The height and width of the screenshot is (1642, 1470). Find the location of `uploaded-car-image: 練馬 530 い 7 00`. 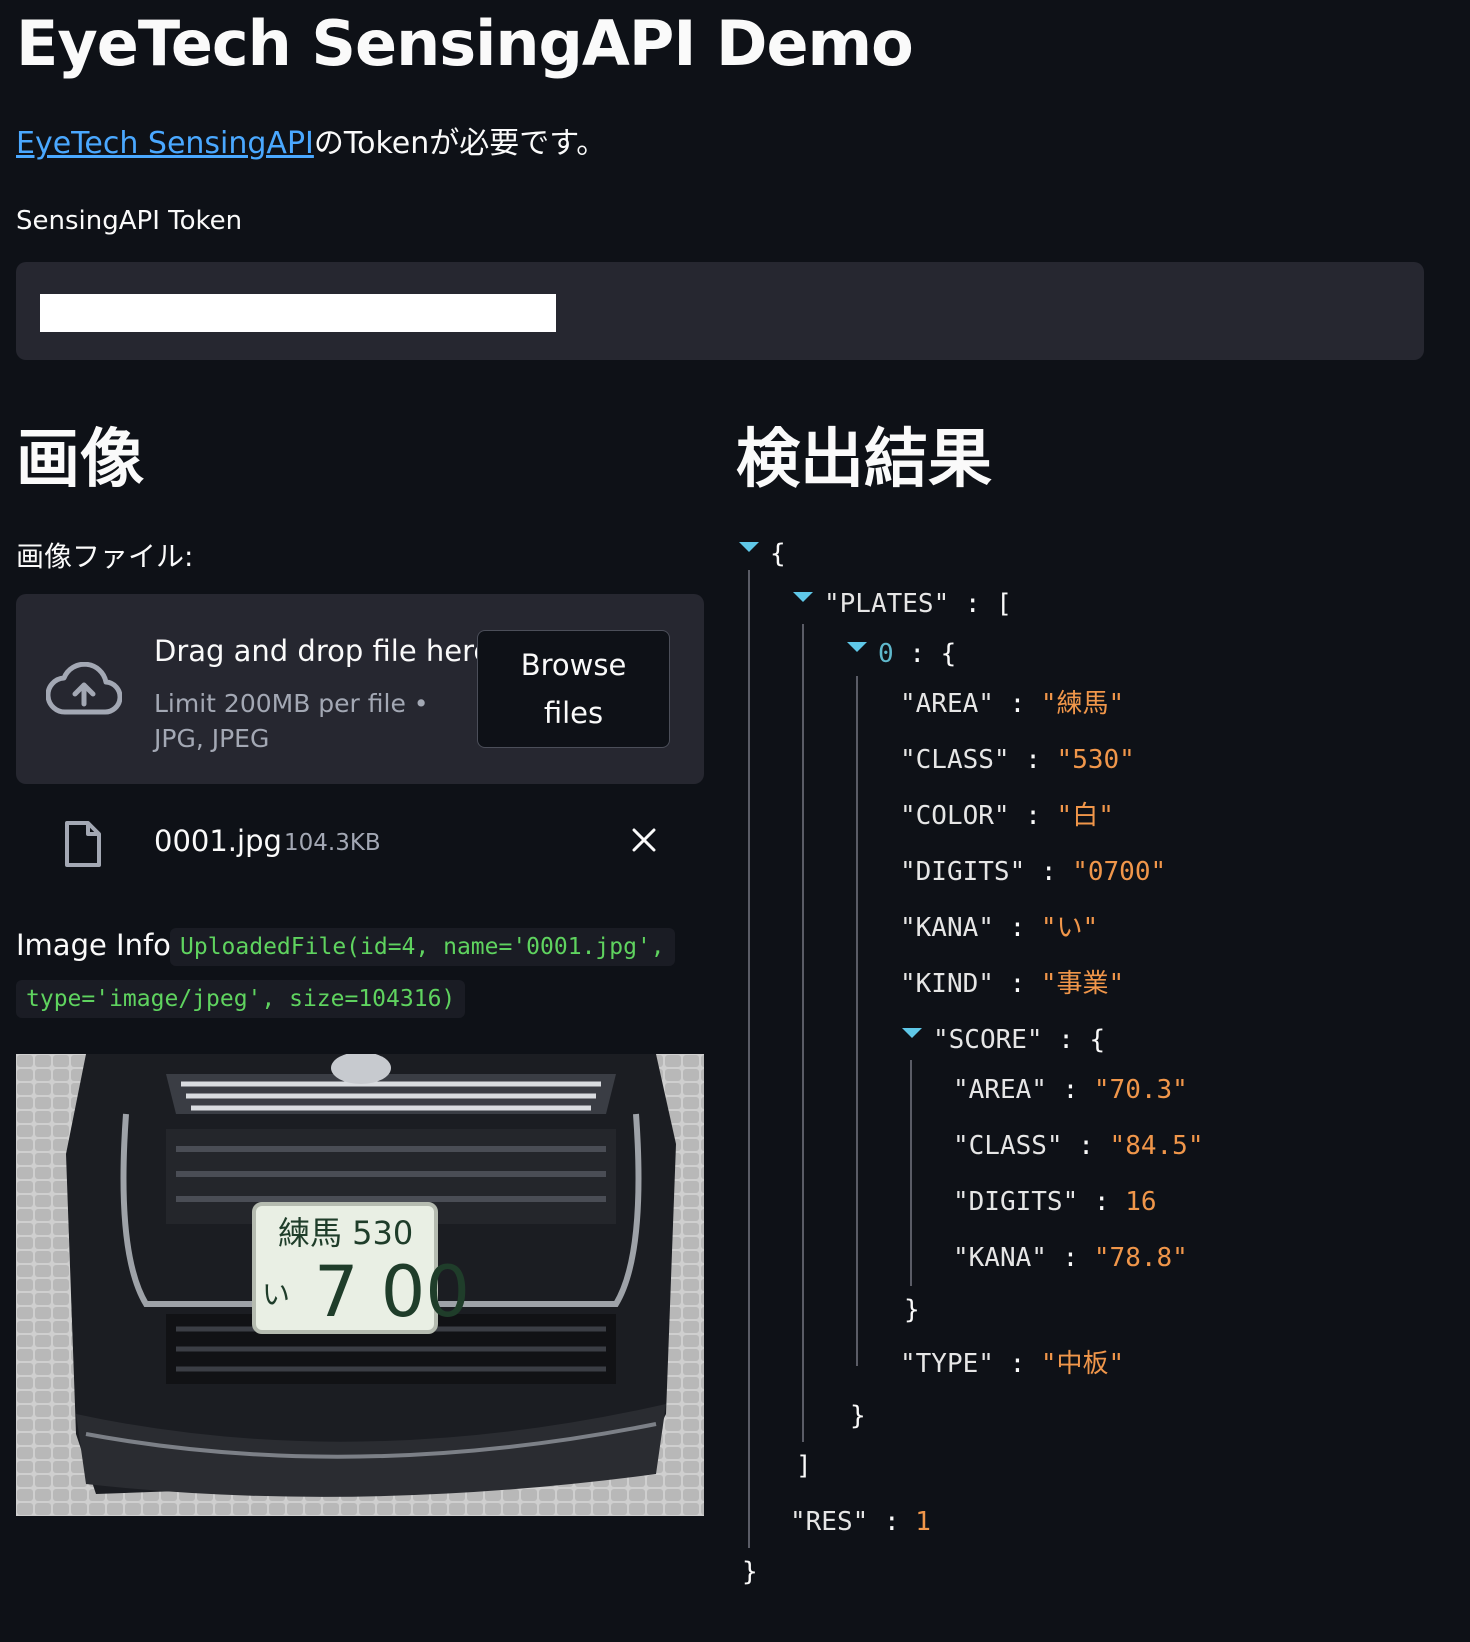

uploaded-car-image: 練馬 530 い 7 00 is located at coordinates (360, 1285).